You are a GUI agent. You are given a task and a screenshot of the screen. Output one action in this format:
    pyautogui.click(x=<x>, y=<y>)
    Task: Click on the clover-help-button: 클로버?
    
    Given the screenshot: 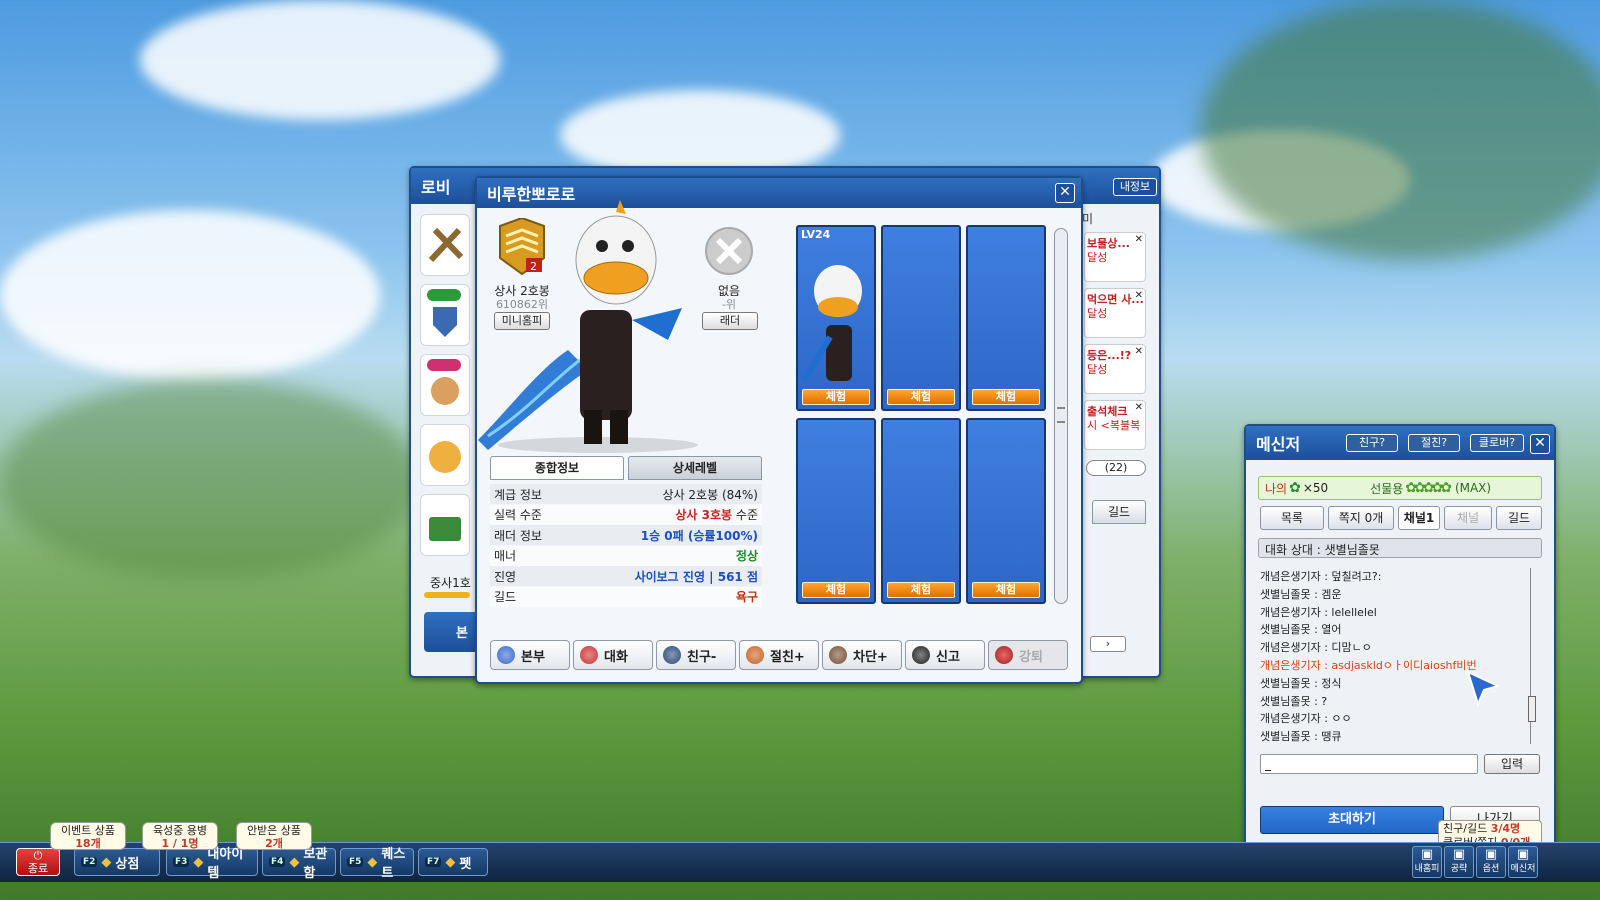 What is the action you would take?
    pyautogui.click(x=1497, y=443)
    